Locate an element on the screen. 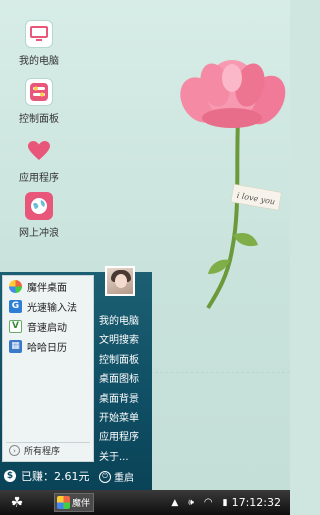 This screenshot has width=320, height=515. restart-label: 重启 is located at coordinates (124, 478).